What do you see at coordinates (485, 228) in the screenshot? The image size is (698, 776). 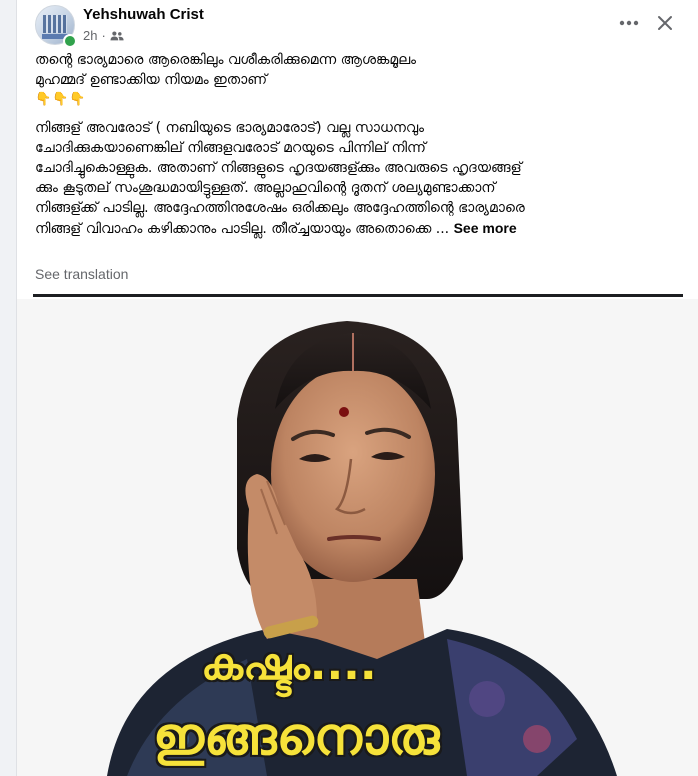 I see `see-more-link: See more` at bounding box center [485, 228].